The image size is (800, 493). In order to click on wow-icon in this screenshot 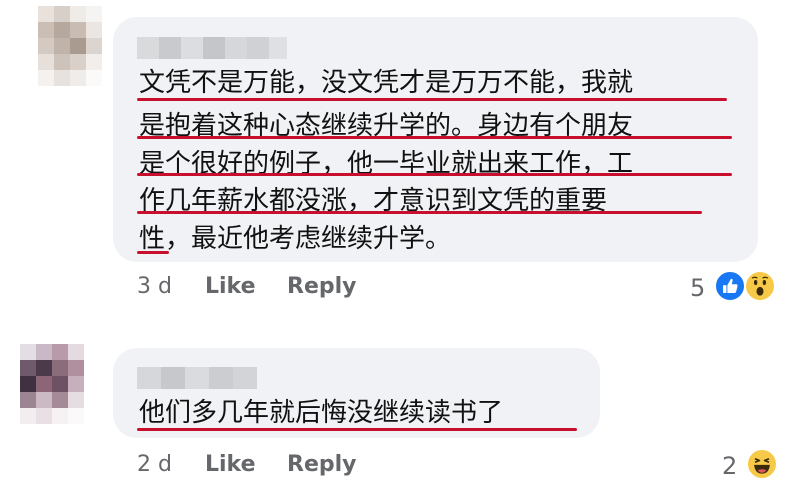, I will do `click(760, 286)`.